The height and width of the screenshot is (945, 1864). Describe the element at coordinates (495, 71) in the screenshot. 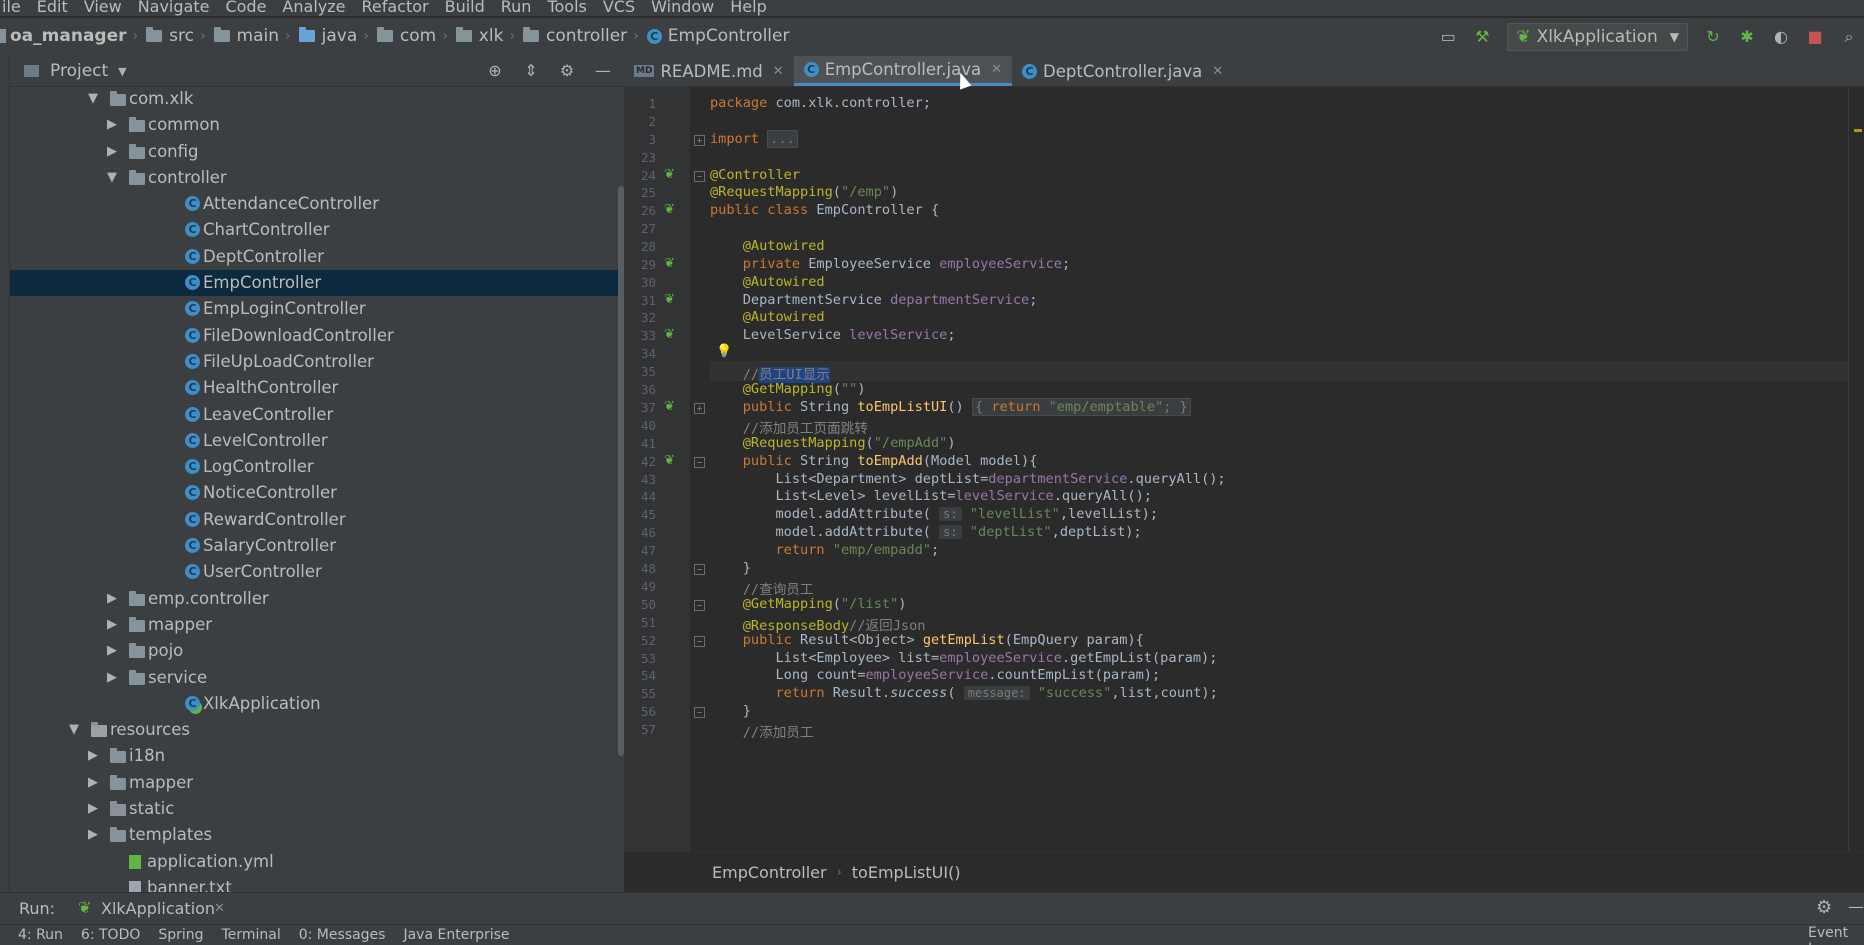

I see `locate-target-icon: ⊕` at that location.